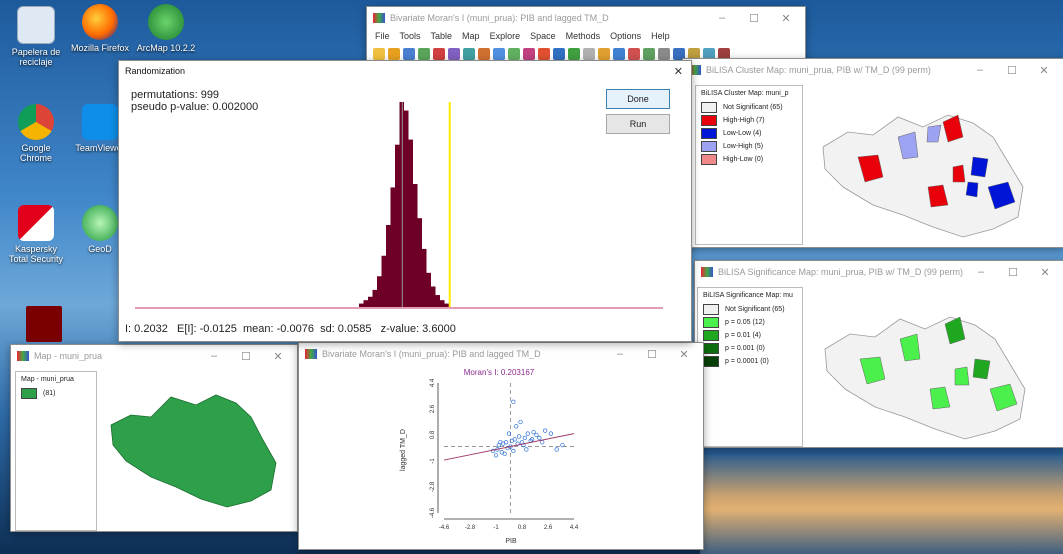 This screenshot has width=1063, height=554. What do you see at coordinates (36, 133) in the screenshot?
I see `desktop-icon-chrome: Google Chrome` at bounding box center [36, 133].